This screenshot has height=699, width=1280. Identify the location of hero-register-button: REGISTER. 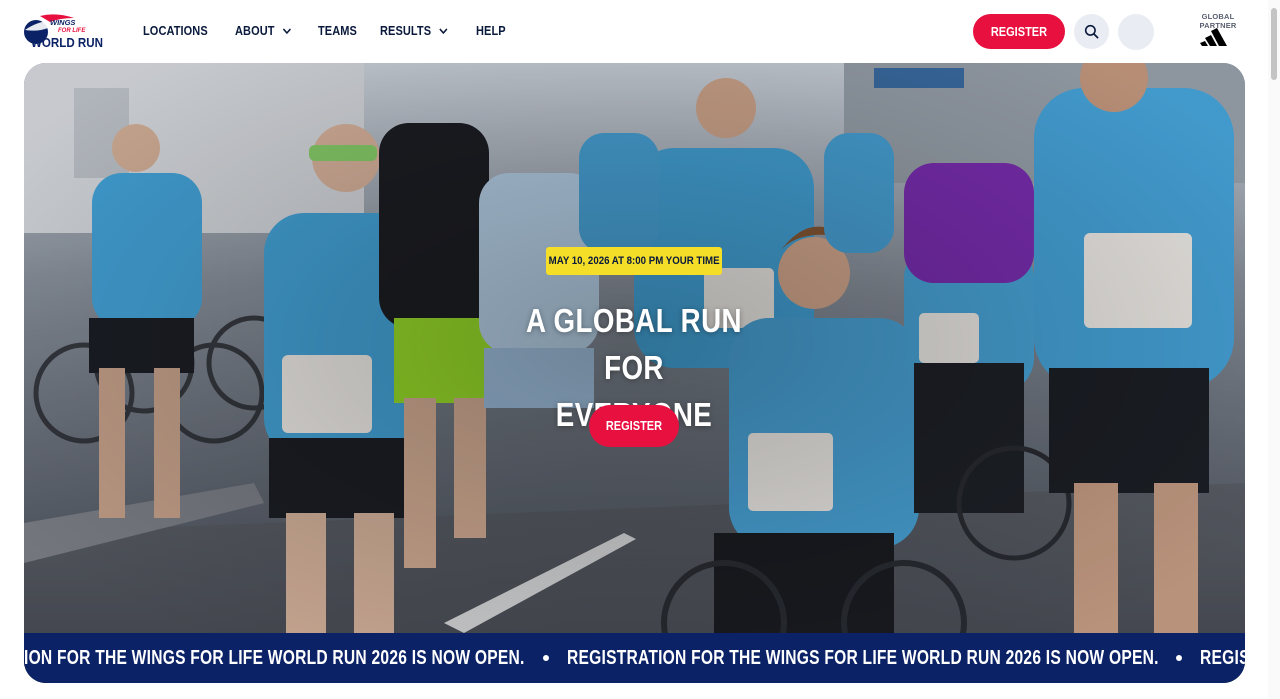
(634, 426).